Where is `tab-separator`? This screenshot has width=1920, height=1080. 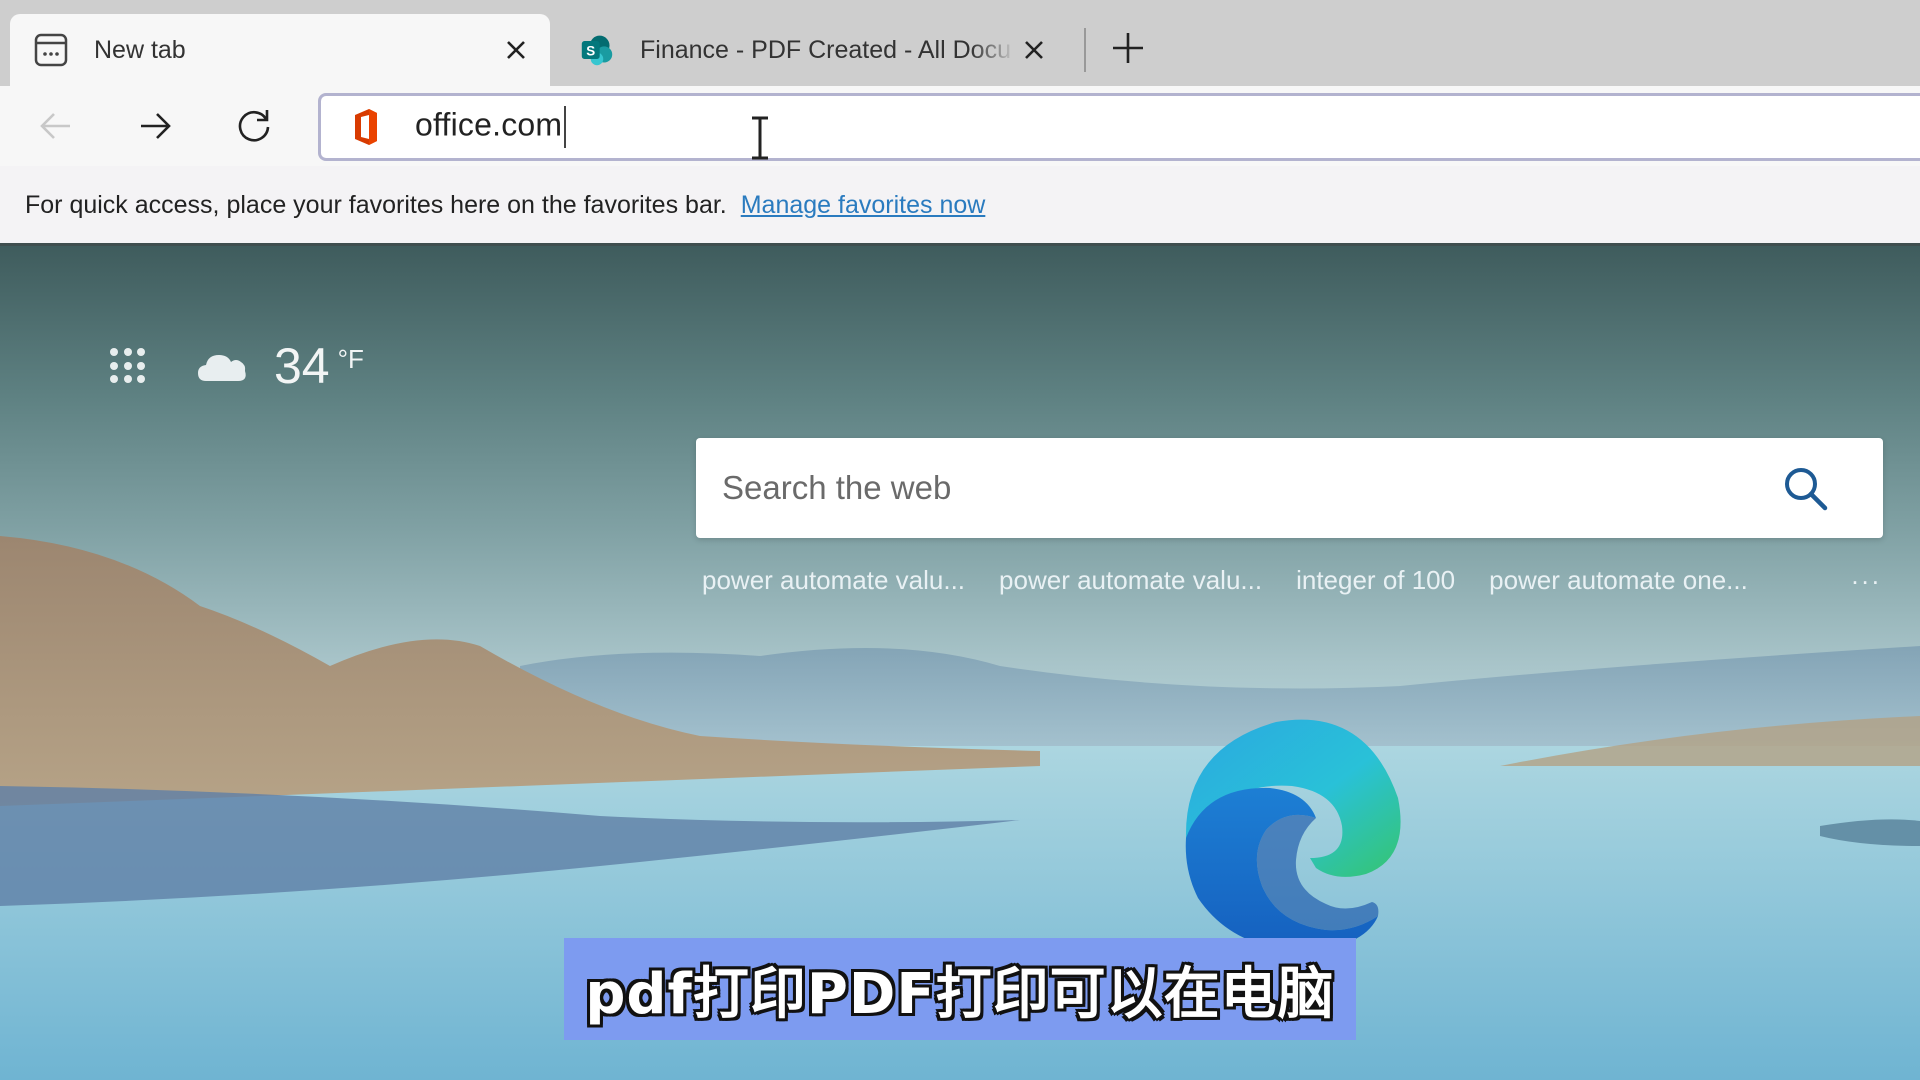
tab-separator is located at coordinates (1085, 50).